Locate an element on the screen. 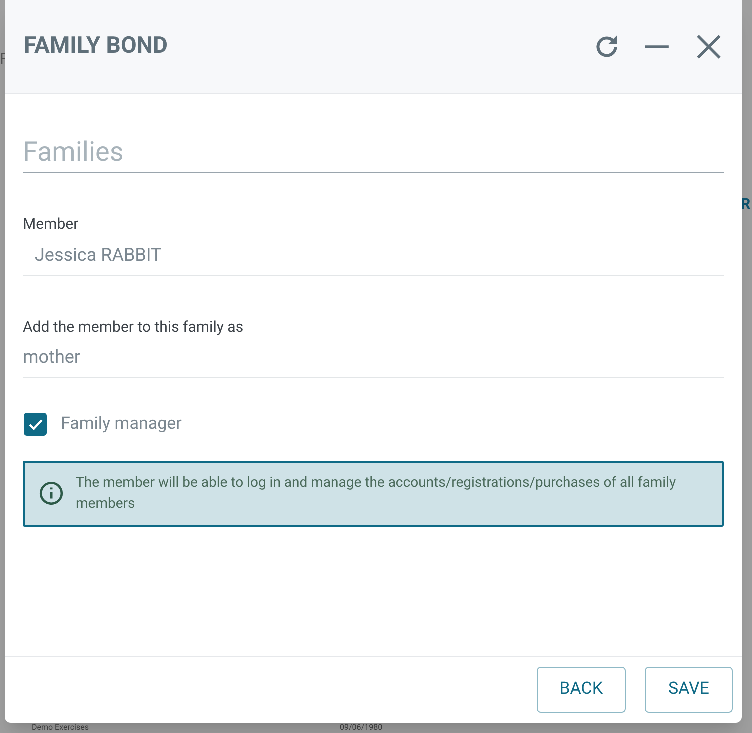 This screenshot has width=752, height=733. checkbox is located at coordinates (35, 424).